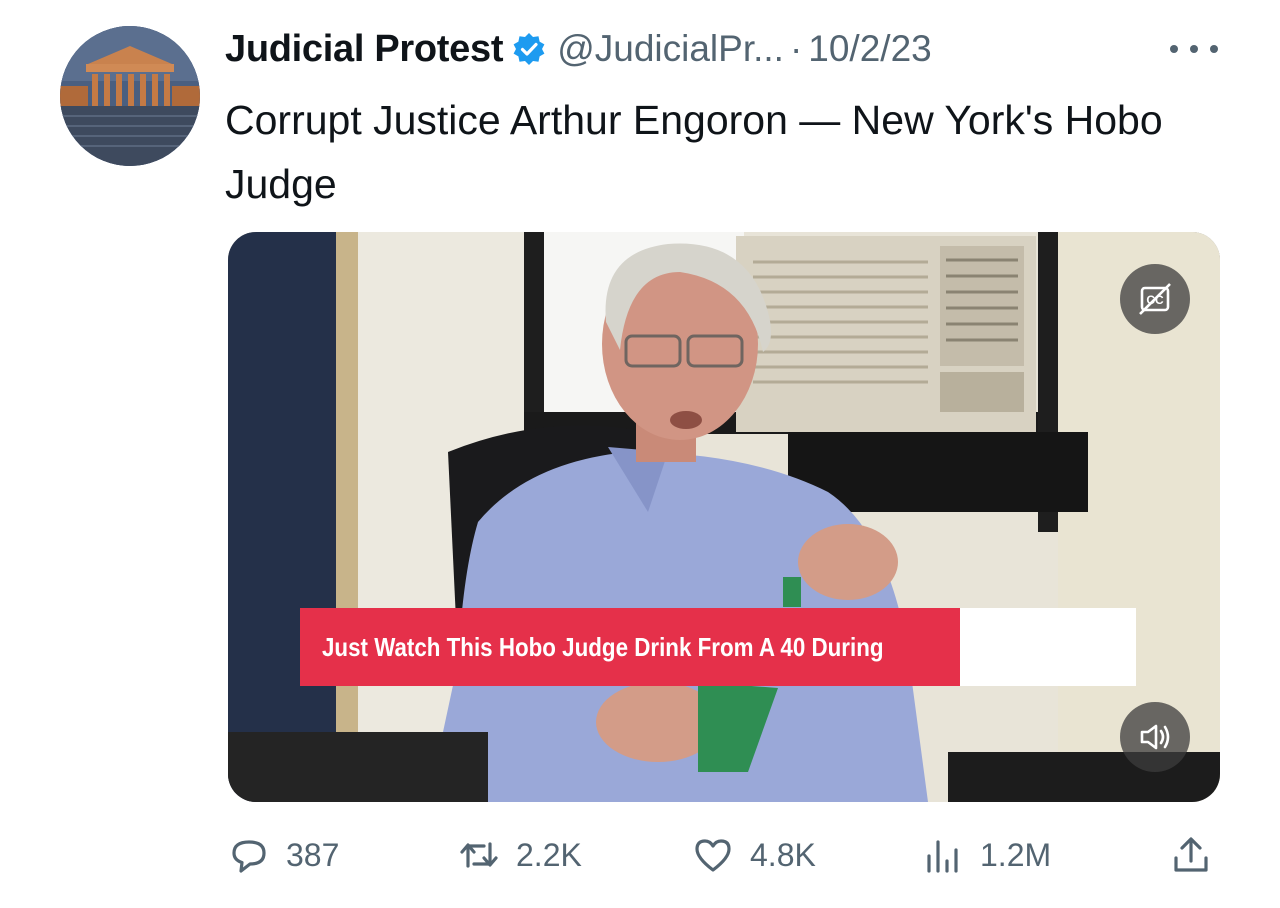 The height and width of the screenshot is (908, 1280). I want to click on share-button, so click(1191, 855).